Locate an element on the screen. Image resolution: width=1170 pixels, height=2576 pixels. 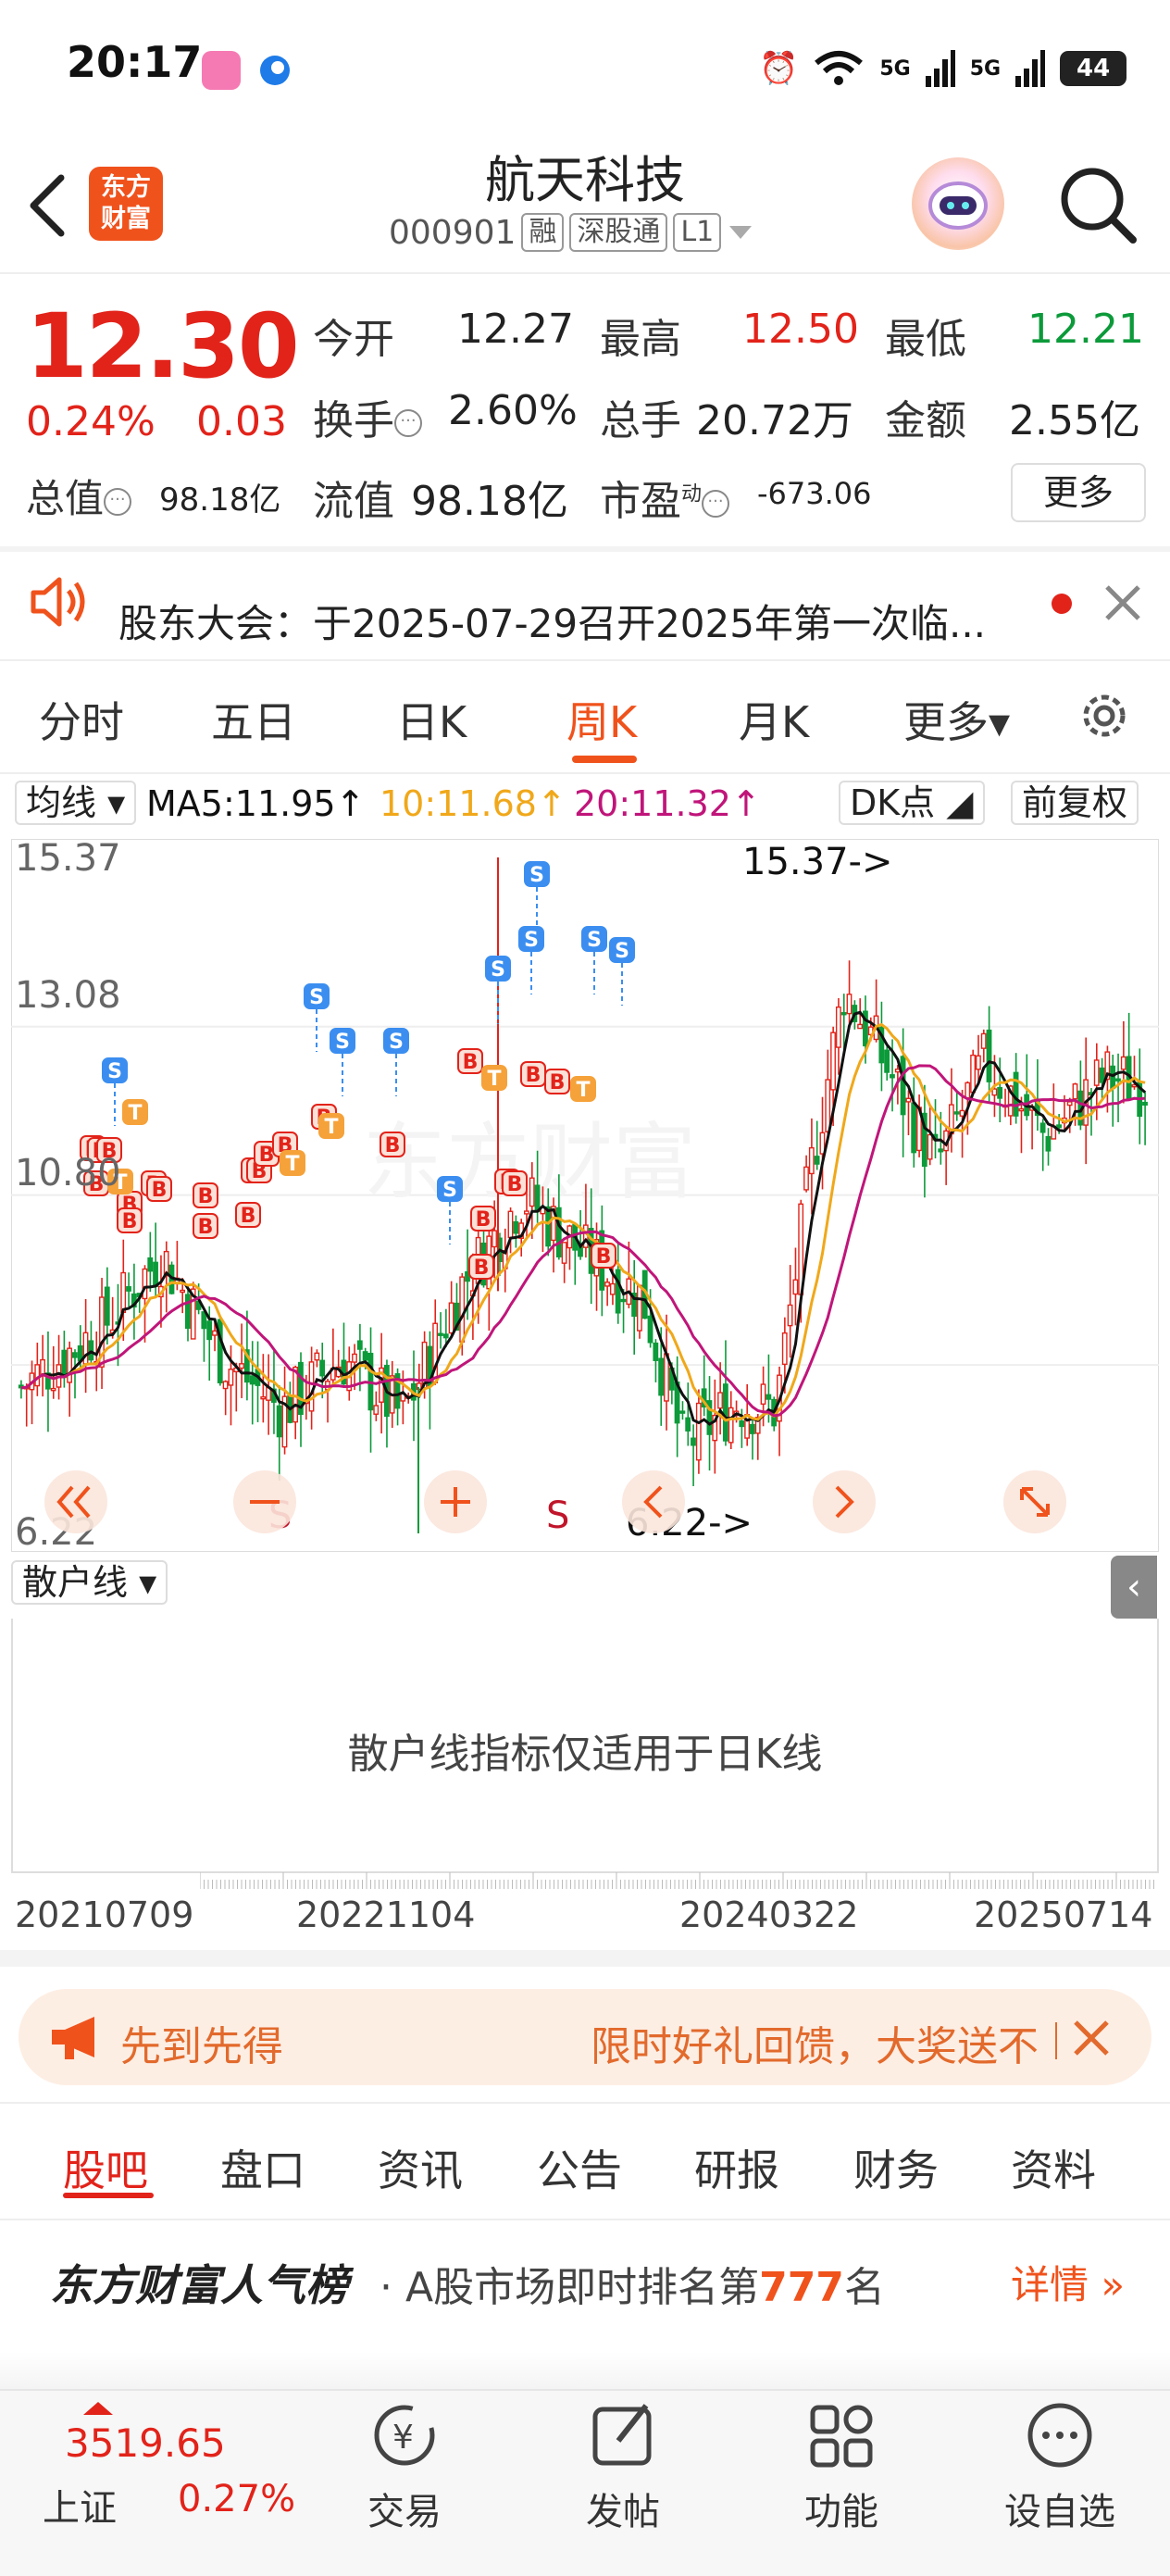
scroll-right-button is located at coordinates (844, 1501).